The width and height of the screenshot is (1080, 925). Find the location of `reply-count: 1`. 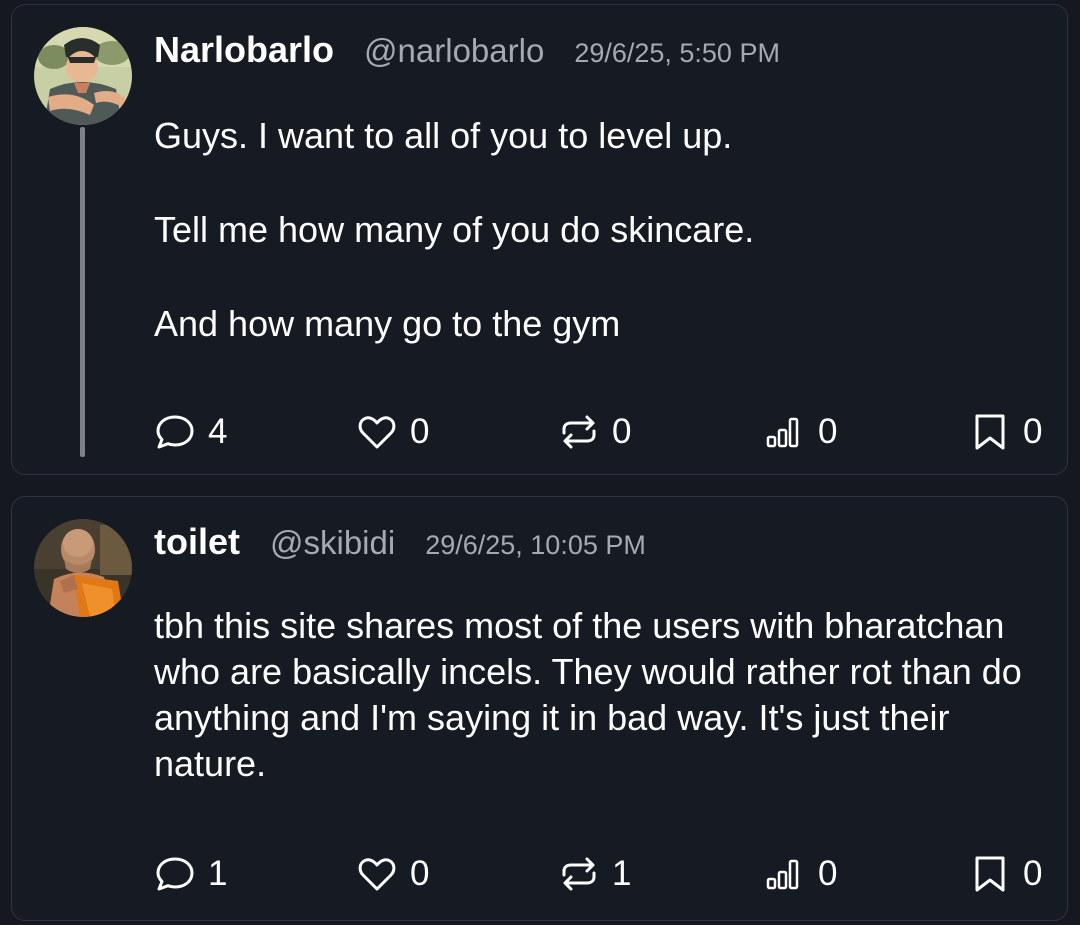

reply-count: 1 is located at coordinates (218, 873).